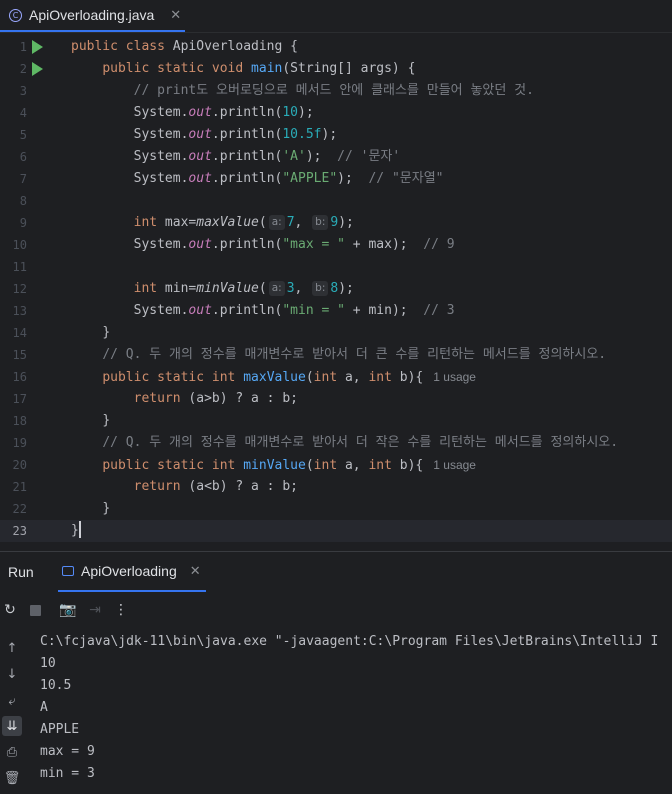  I want to click on code-line: 22 }, so click(336, 509).